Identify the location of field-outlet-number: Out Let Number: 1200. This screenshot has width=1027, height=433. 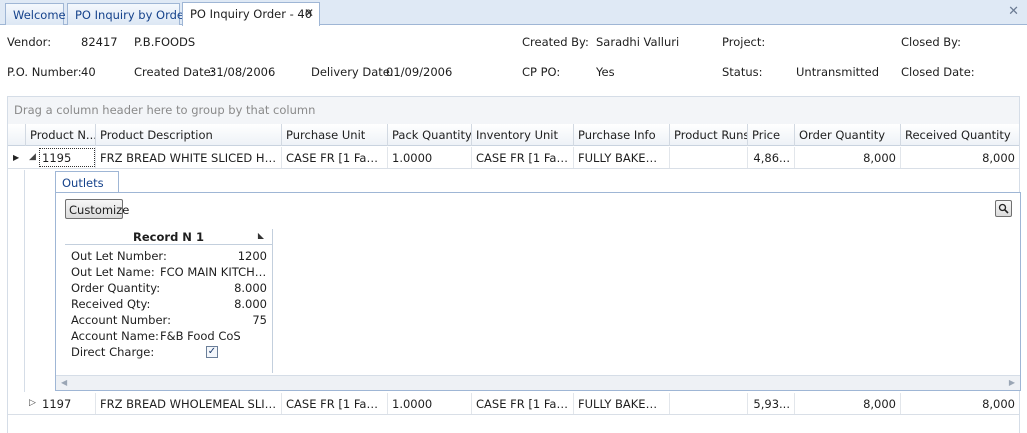
(169, 257).